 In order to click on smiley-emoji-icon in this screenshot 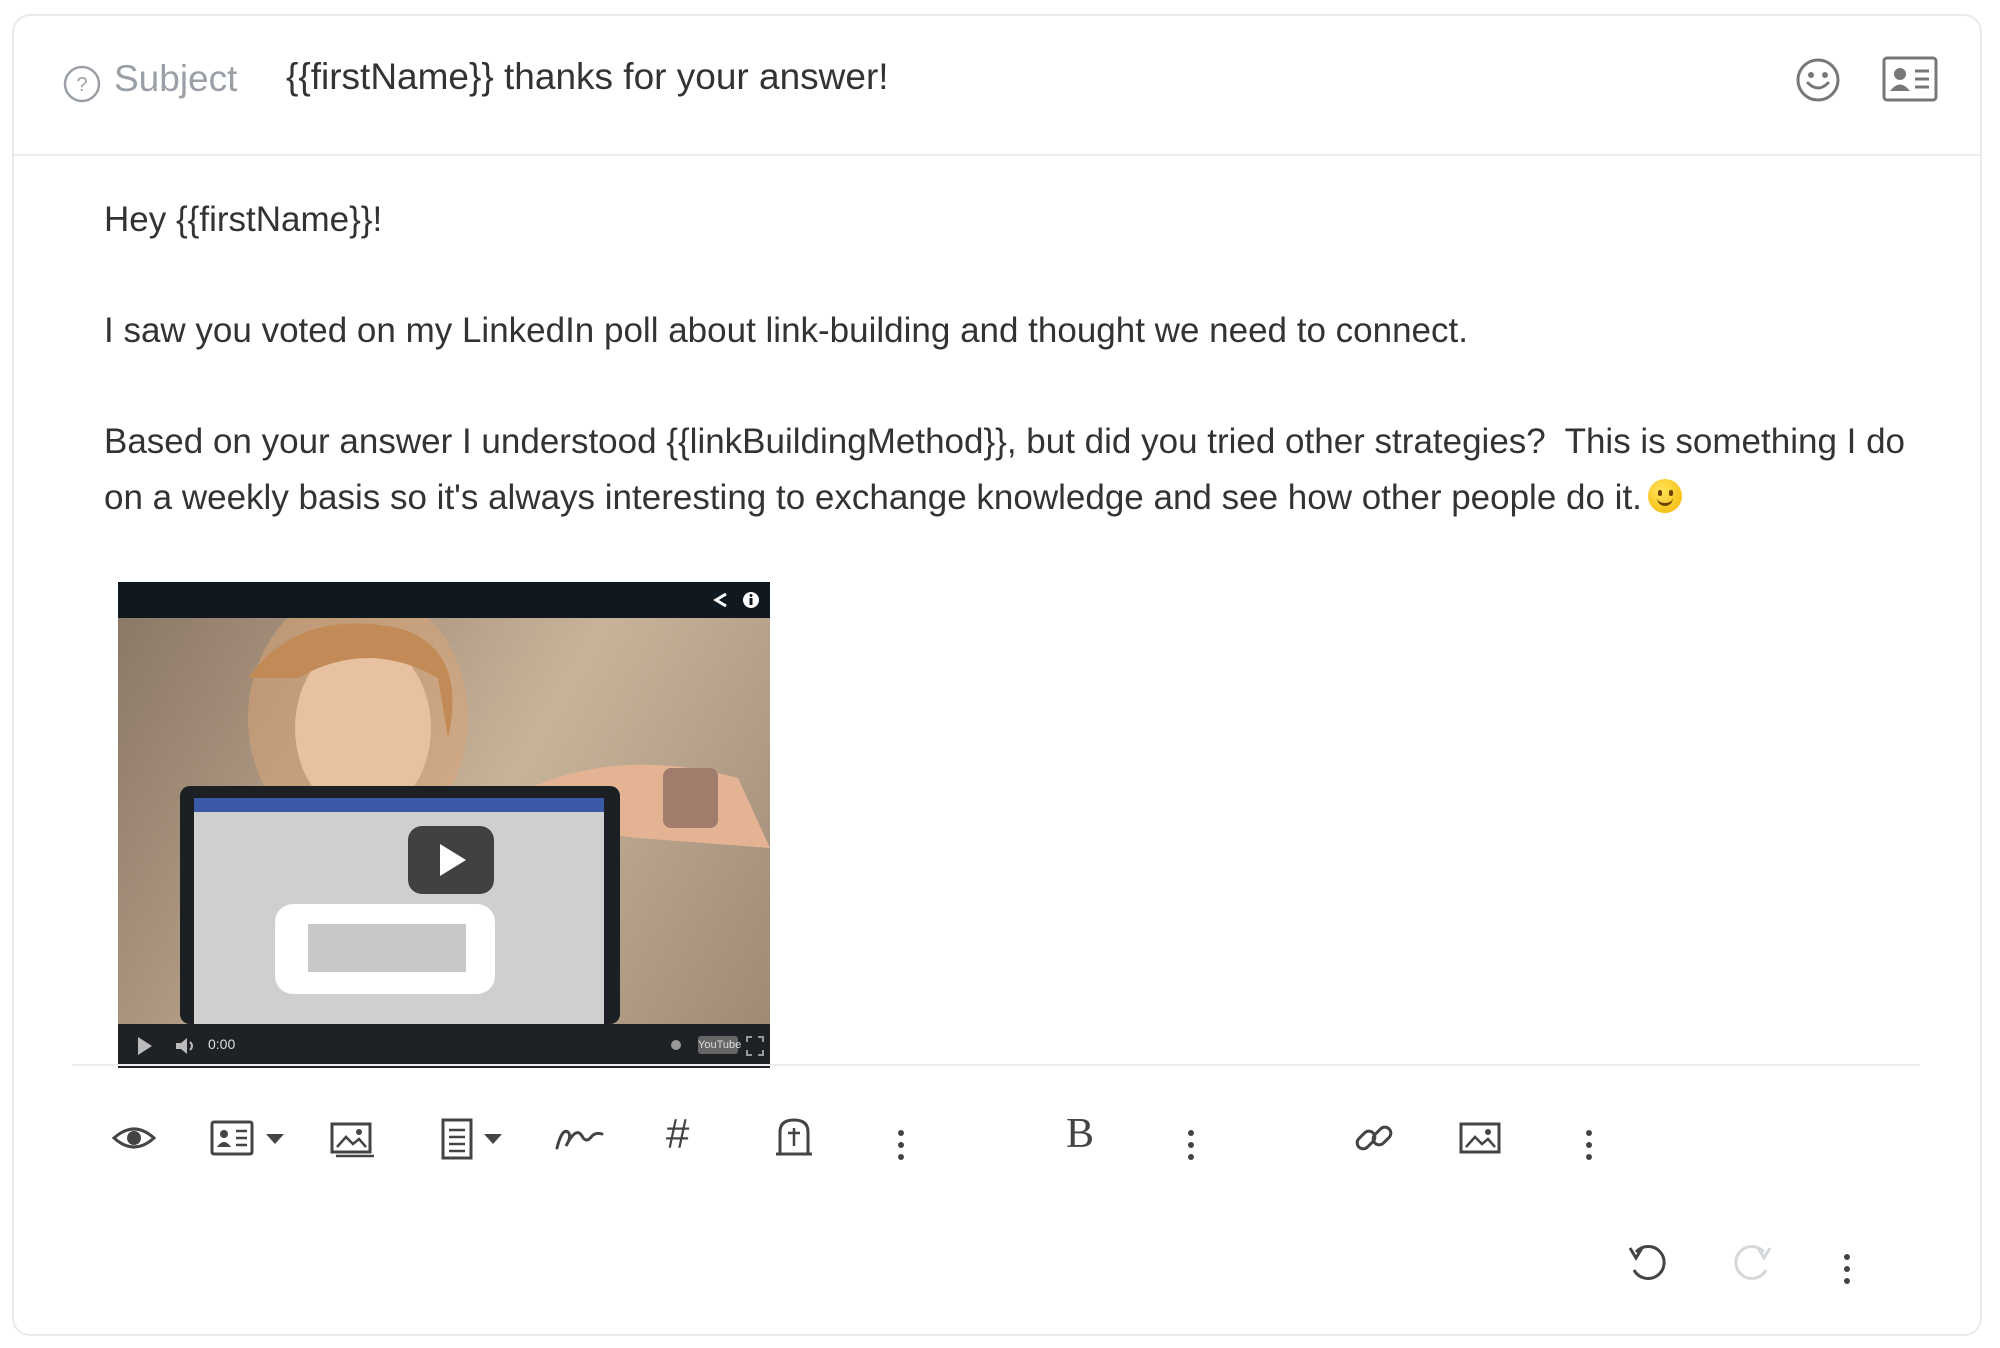, I will do `click(1664, 496)`.